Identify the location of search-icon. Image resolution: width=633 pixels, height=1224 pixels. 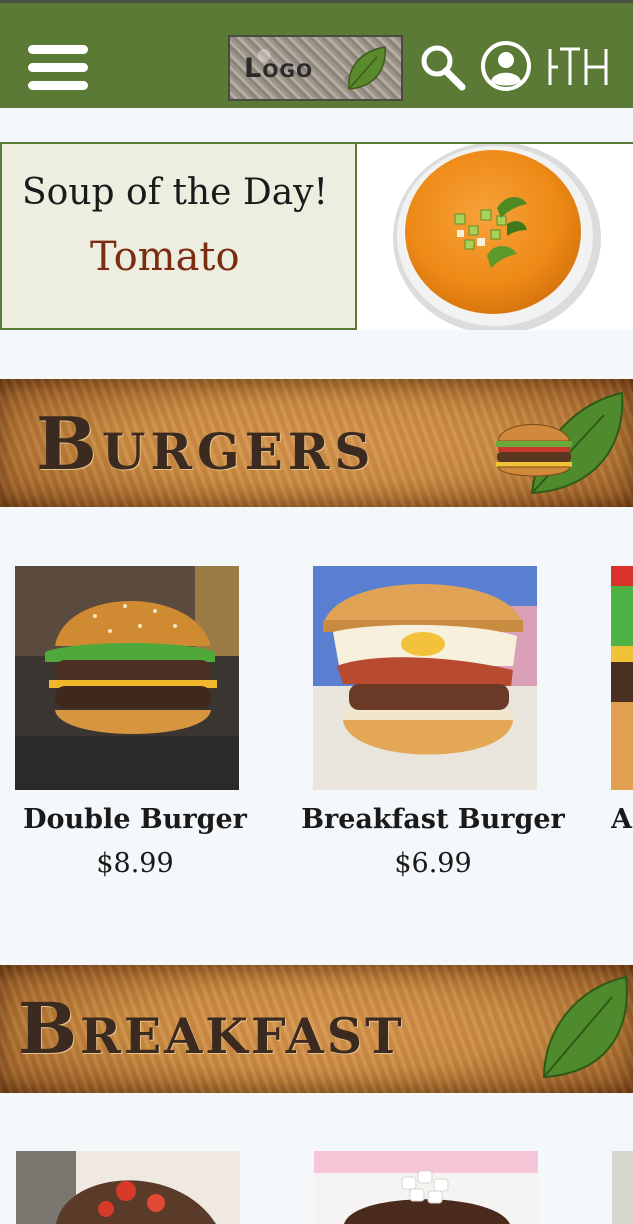
(443, 67).